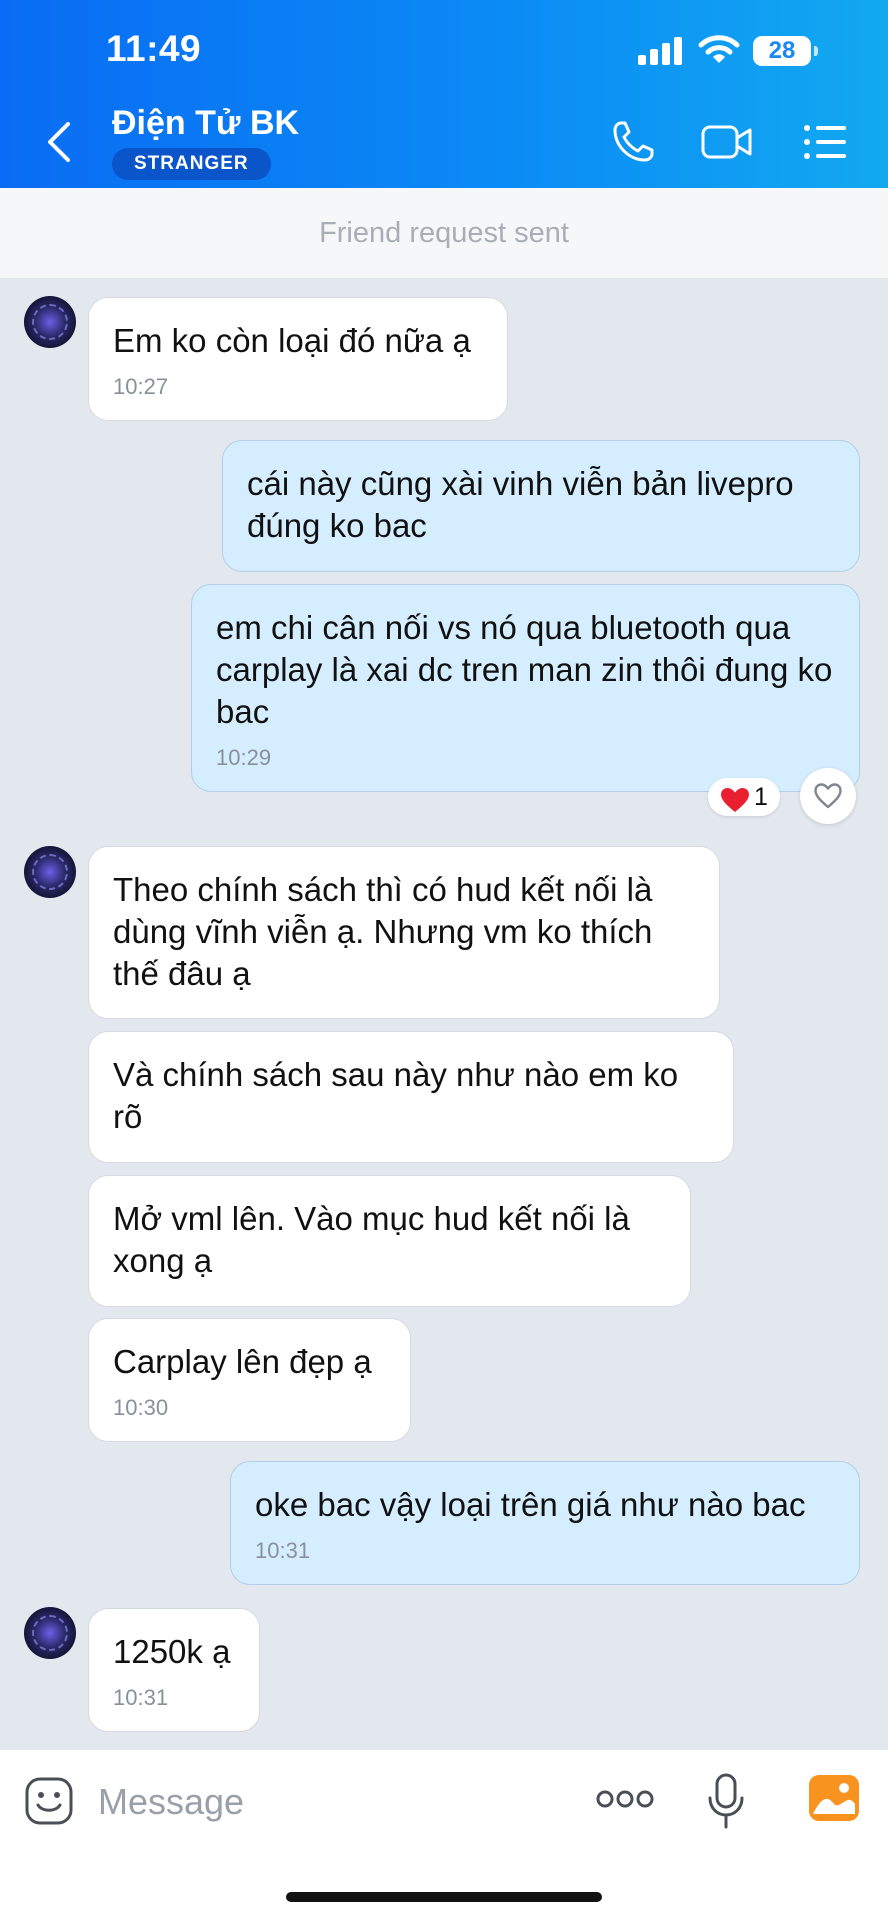 This screenshot has width=888, height=1920. Describe the element at coordinates (761, 797) in the screenshot. I see `reaction-count: 1` at that location.